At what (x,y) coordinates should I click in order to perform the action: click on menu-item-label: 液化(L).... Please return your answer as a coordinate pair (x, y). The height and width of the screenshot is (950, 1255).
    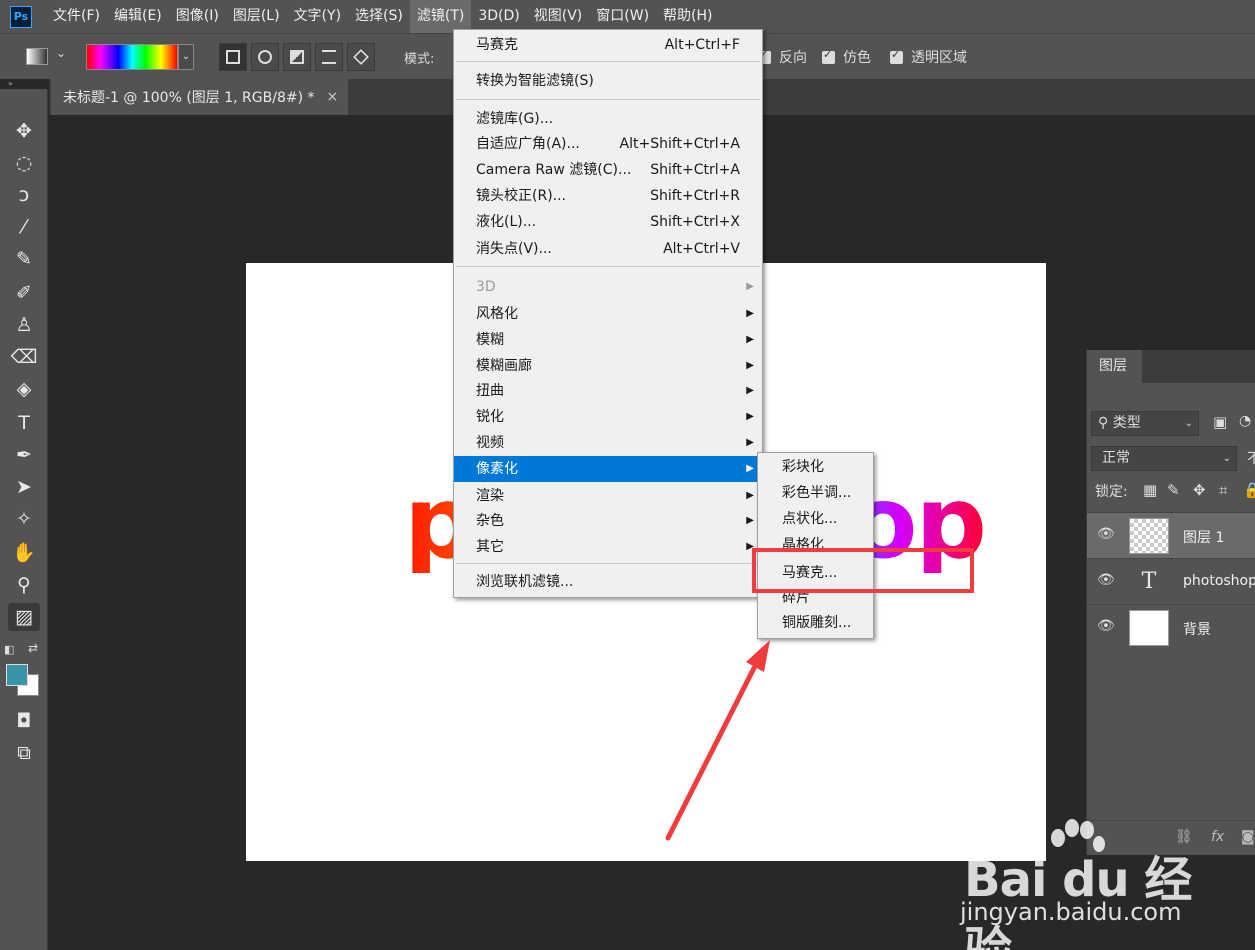
    Looking at the image, I should click on (506, 222).